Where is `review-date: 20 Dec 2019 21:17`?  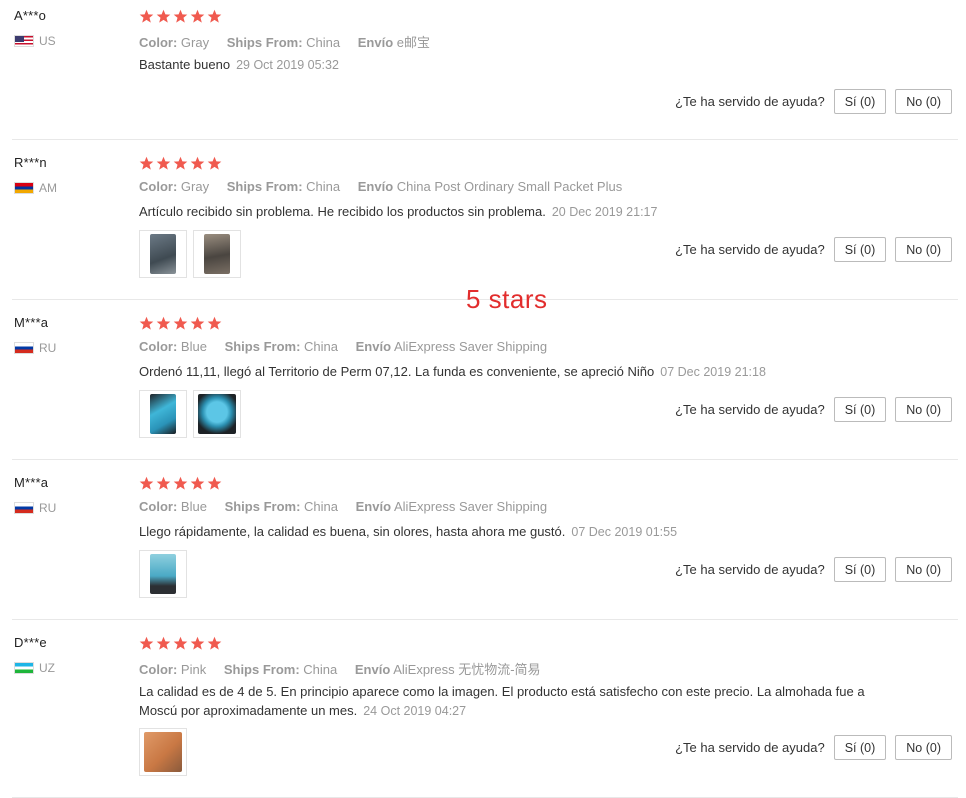
review-date: 20 Dec 2019 21:17 is located at coordinates (604, 212).